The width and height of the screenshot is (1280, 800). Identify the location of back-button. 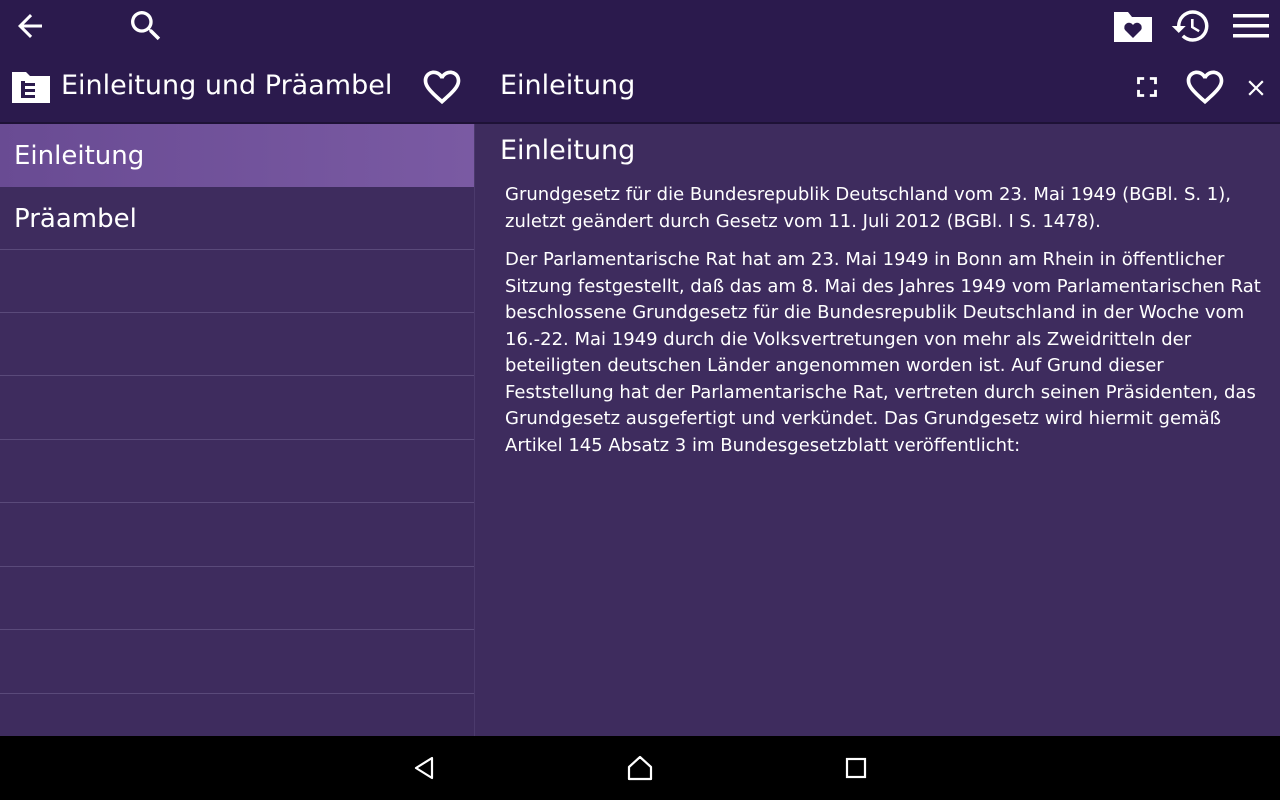
(30, 26).